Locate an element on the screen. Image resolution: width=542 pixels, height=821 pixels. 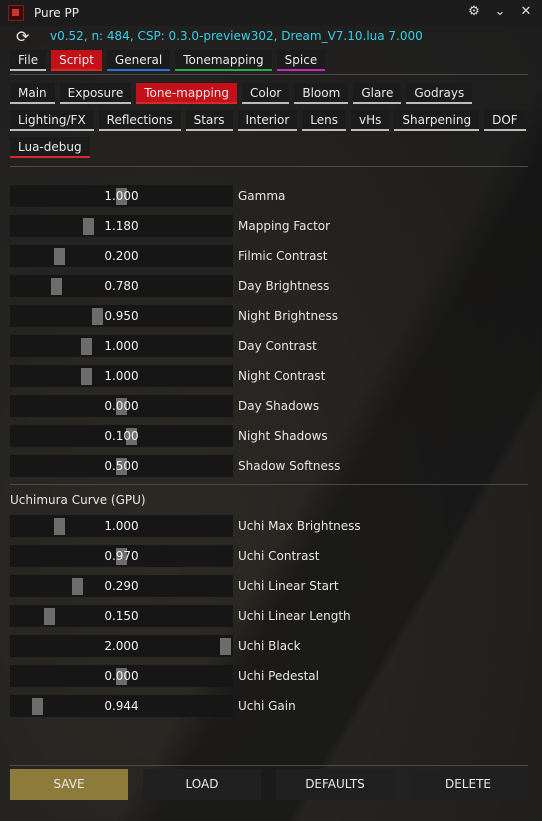
title-bar: Pure PP ⚙ ⌄ ✕ is located at coordinates (271, 13).